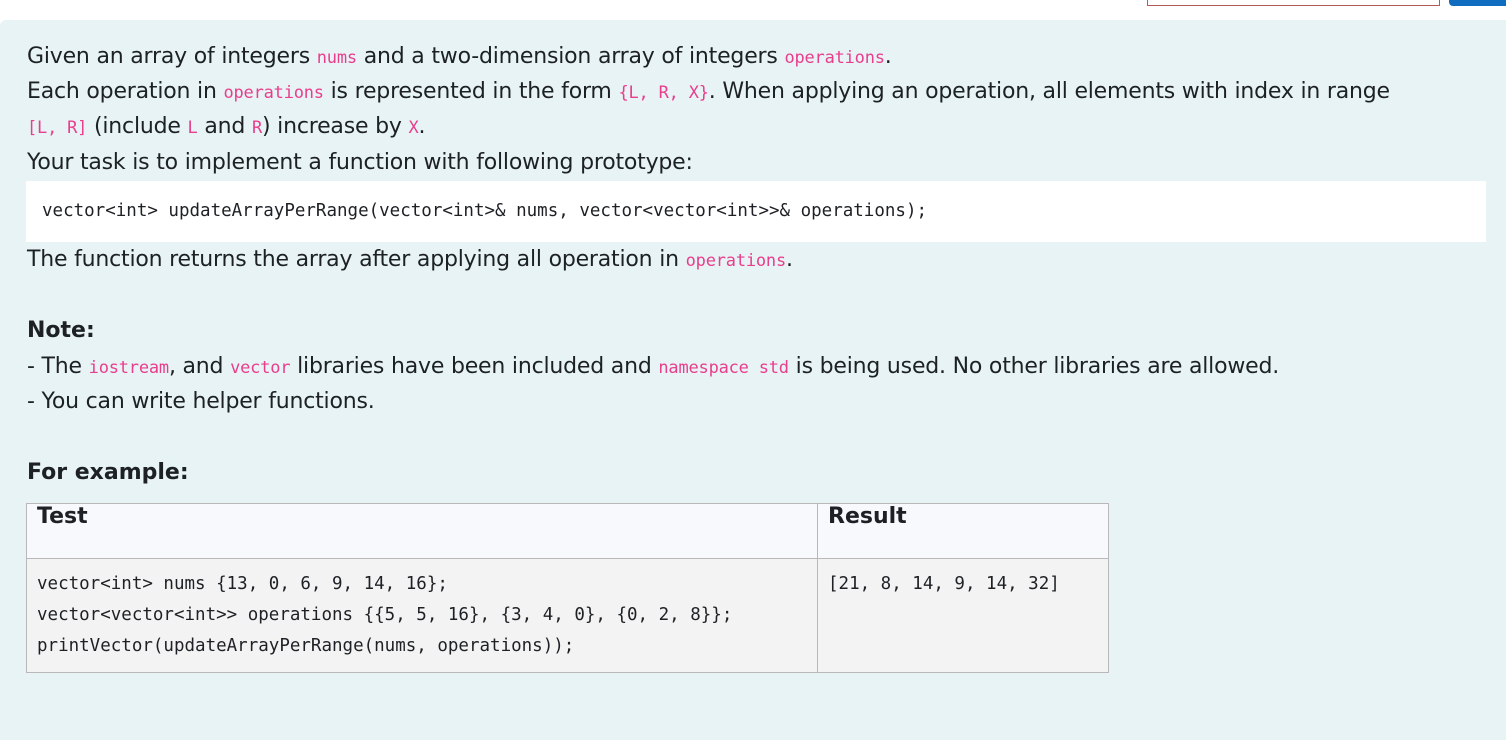 This screenshot has height=740, width=1506. Describe the element at coordinates (192, 128) in the screenshot. I see `inline-code: L` at that location.